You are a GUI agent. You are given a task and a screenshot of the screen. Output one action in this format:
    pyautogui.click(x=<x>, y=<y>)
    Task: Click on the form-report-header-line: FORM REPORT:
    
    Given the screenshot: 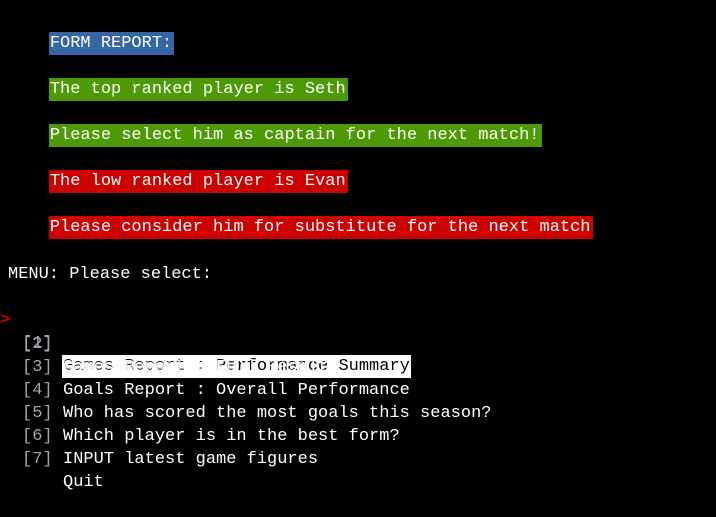 What is the action you would take?
    pyautogui.click(x=91, y=32)
    